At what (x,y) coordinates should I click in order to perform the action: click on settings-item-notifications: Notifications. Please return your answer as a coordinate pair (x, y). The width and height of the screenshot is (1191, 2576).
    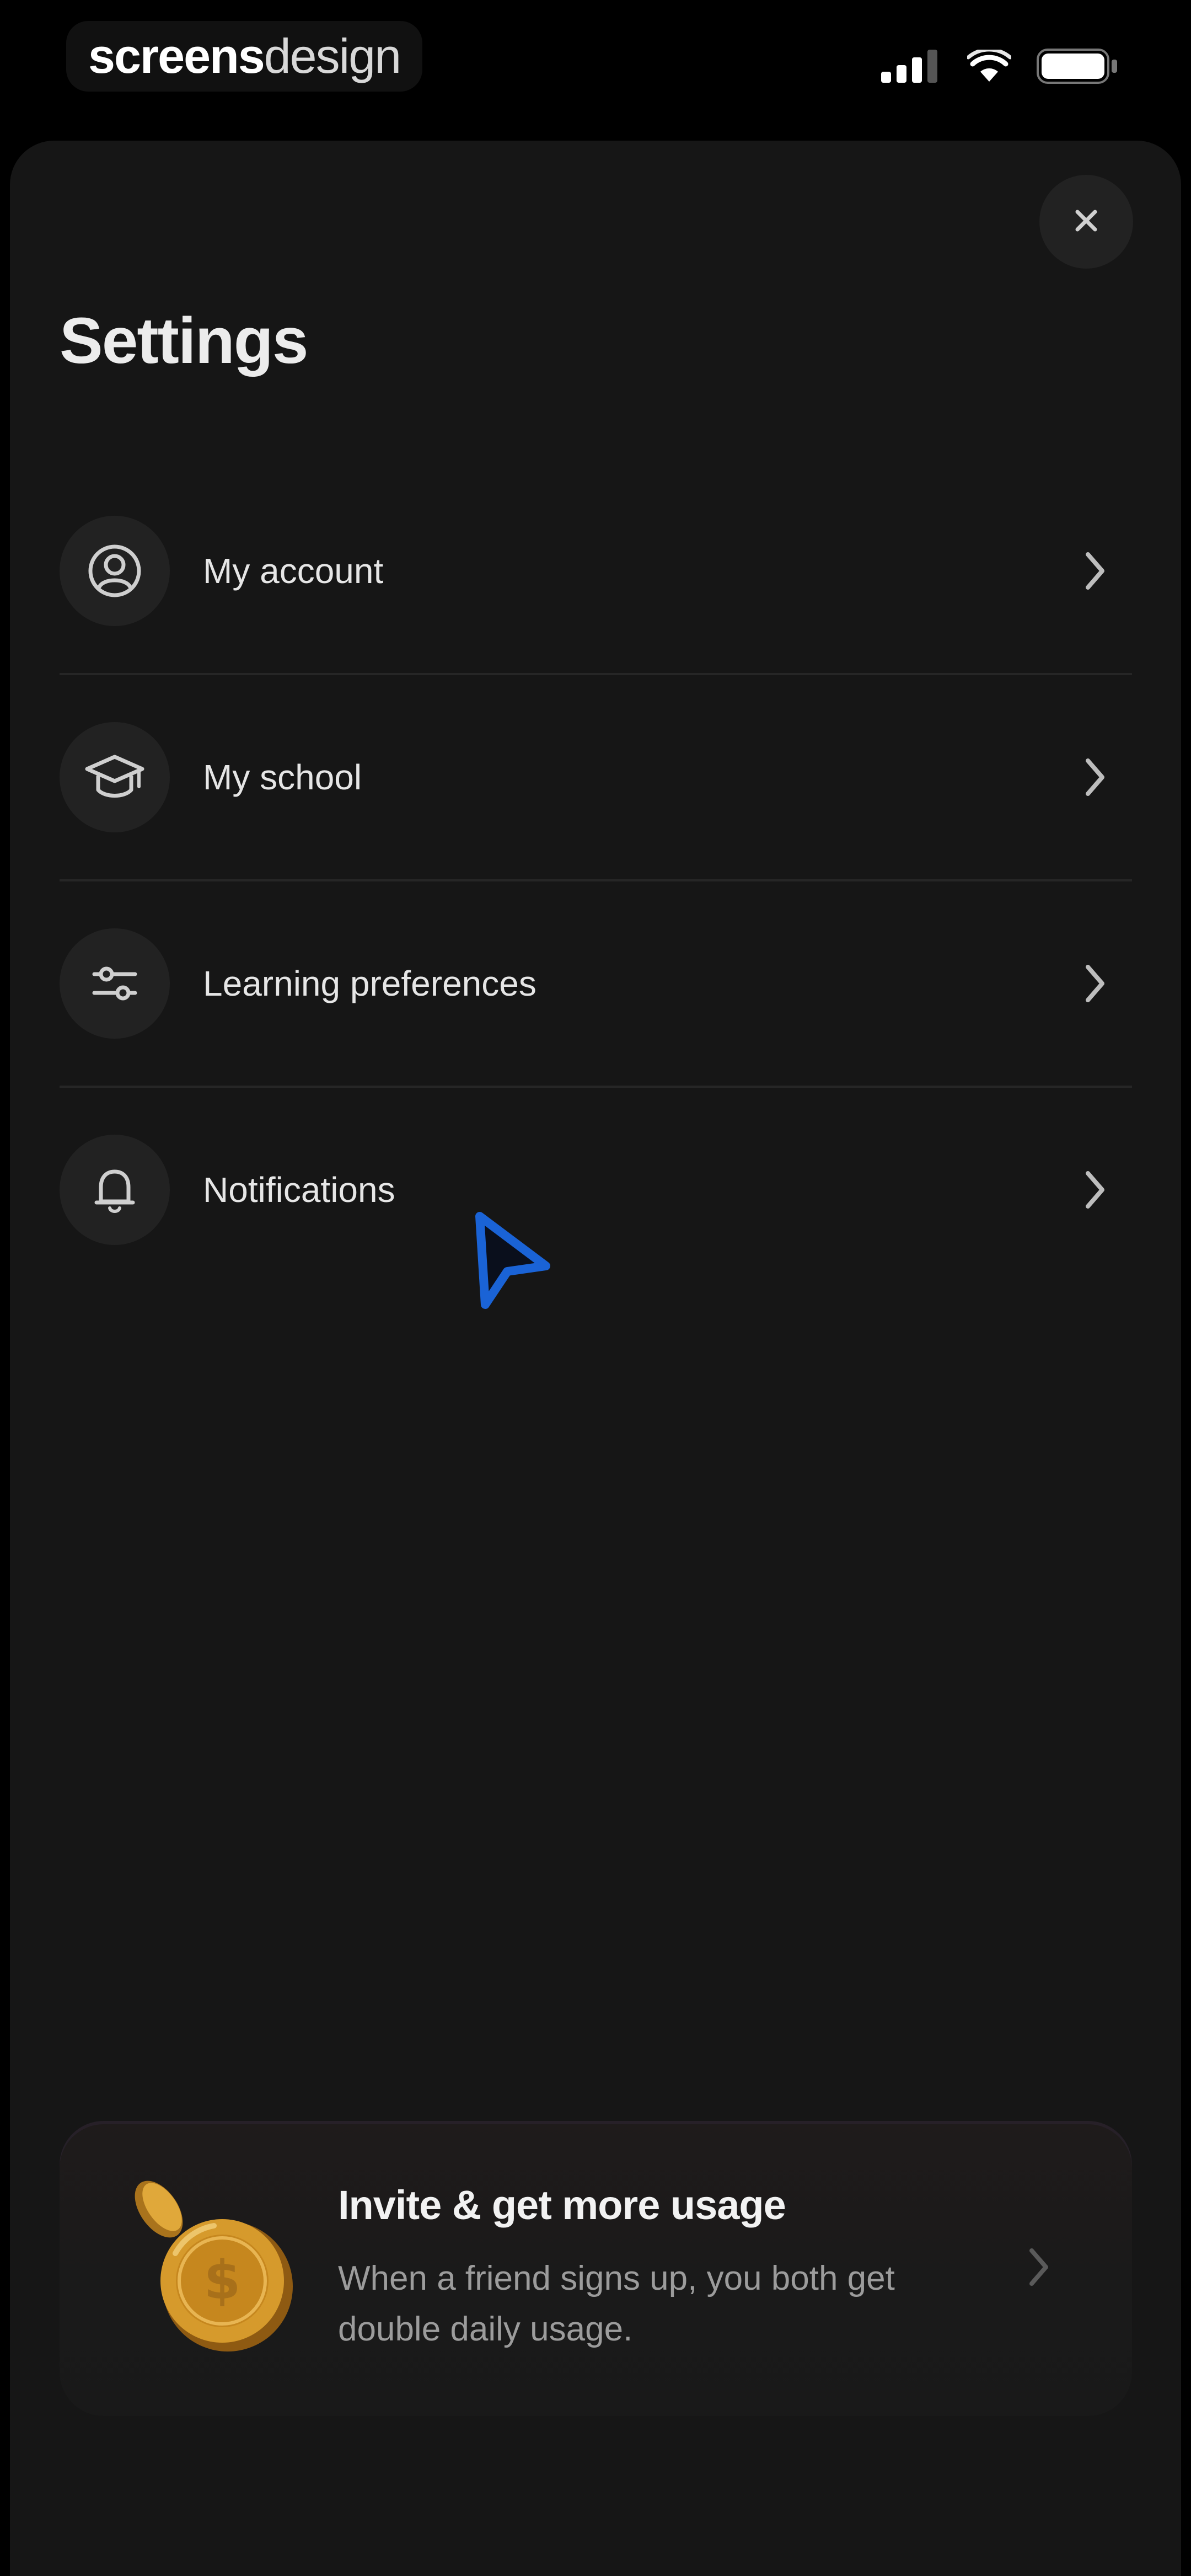
    Looking at the image, I should click on (596, 1189).